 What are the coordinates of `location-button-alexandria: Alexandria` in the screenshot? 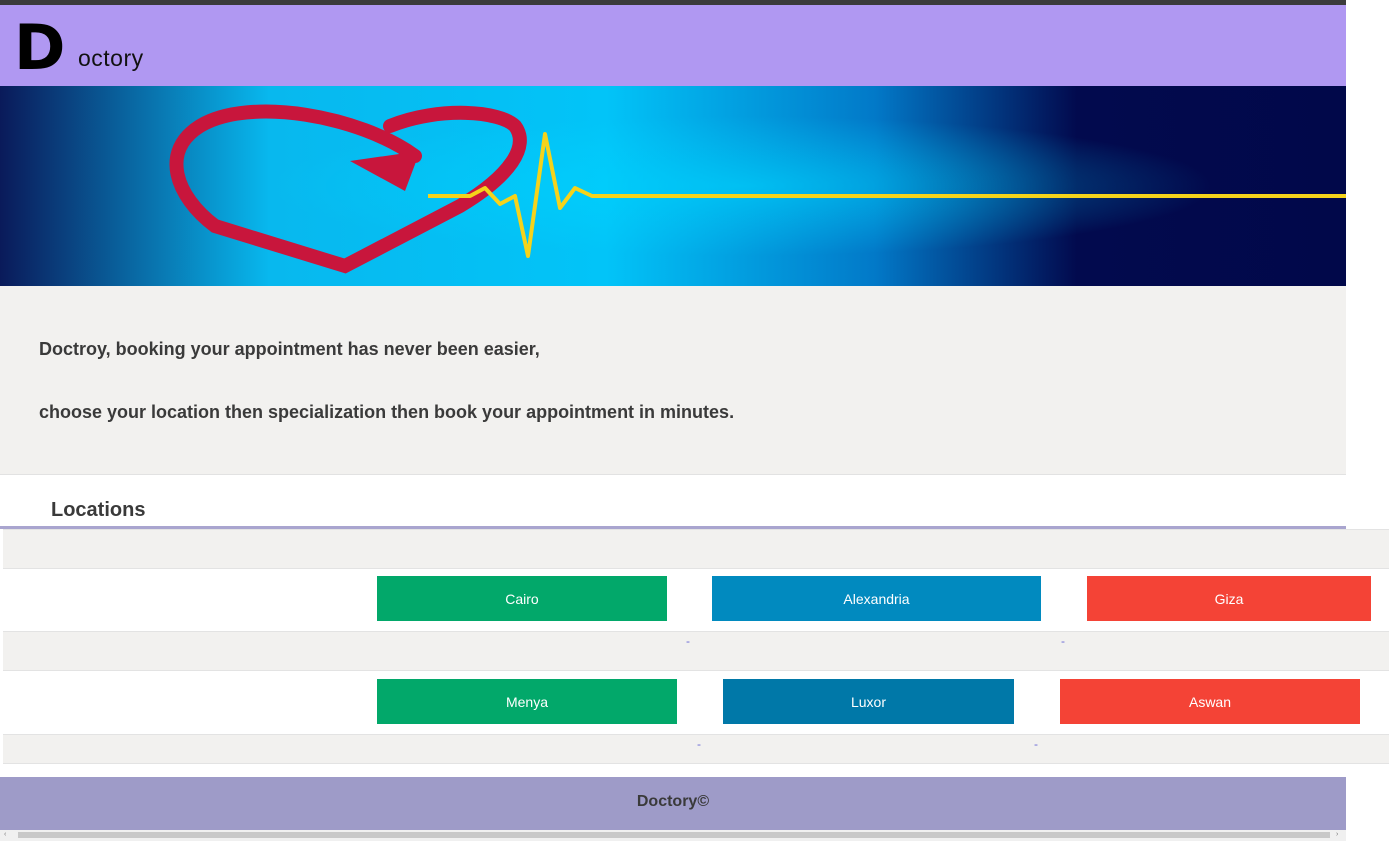 It's located at (876, 598).